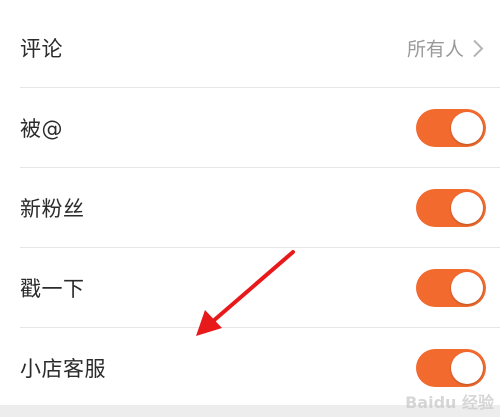 This screenshot has height=417, width=500. What do you see at coordinates (52, 209) in the screenshot?
I see `row-label-new-followers: 新粉丝` at bounding box center [52, 209].